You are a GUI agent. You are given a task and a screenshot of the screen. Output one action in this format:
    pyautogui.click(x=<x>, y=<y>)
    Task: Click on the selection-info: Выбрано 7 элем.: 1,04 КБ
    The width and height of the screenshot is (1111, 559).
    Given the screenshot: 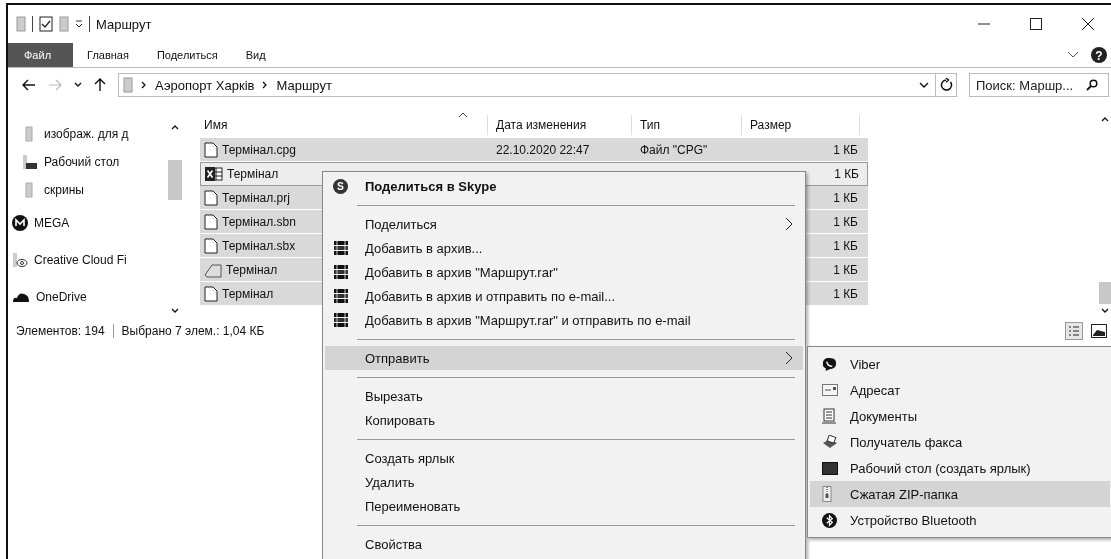 What is the action you would take?
    pyautogui.click(x=193, y=331)
    